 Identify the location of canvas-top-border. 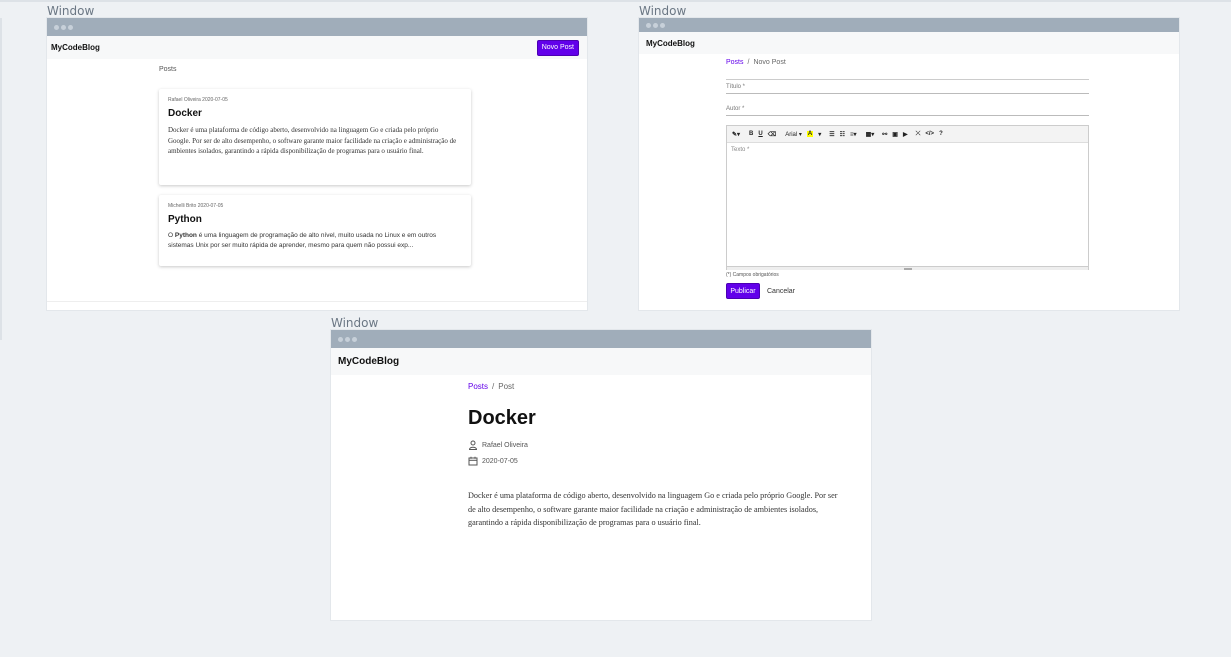
(615, 1).